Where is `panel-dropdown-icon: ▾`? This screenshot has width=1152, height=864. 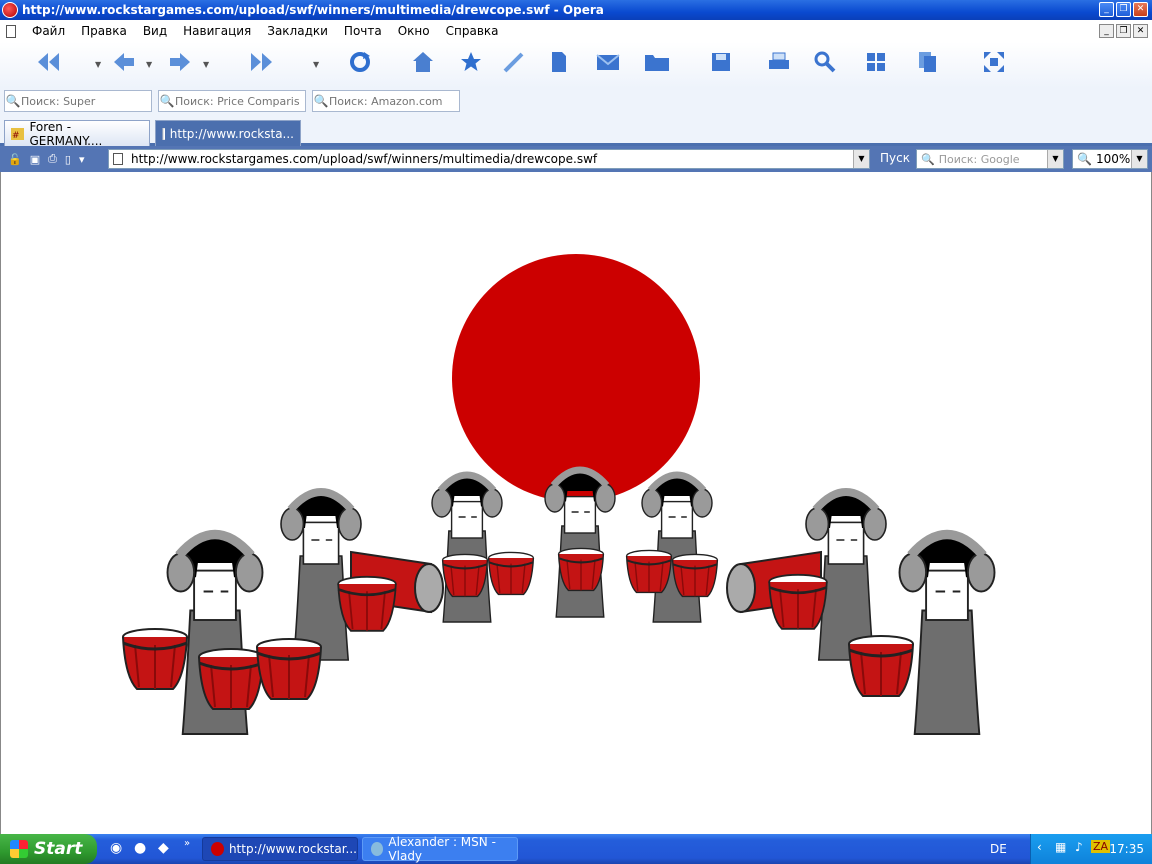
panel-dropdown-icon: ▾ is located at coordinates (82, 159).